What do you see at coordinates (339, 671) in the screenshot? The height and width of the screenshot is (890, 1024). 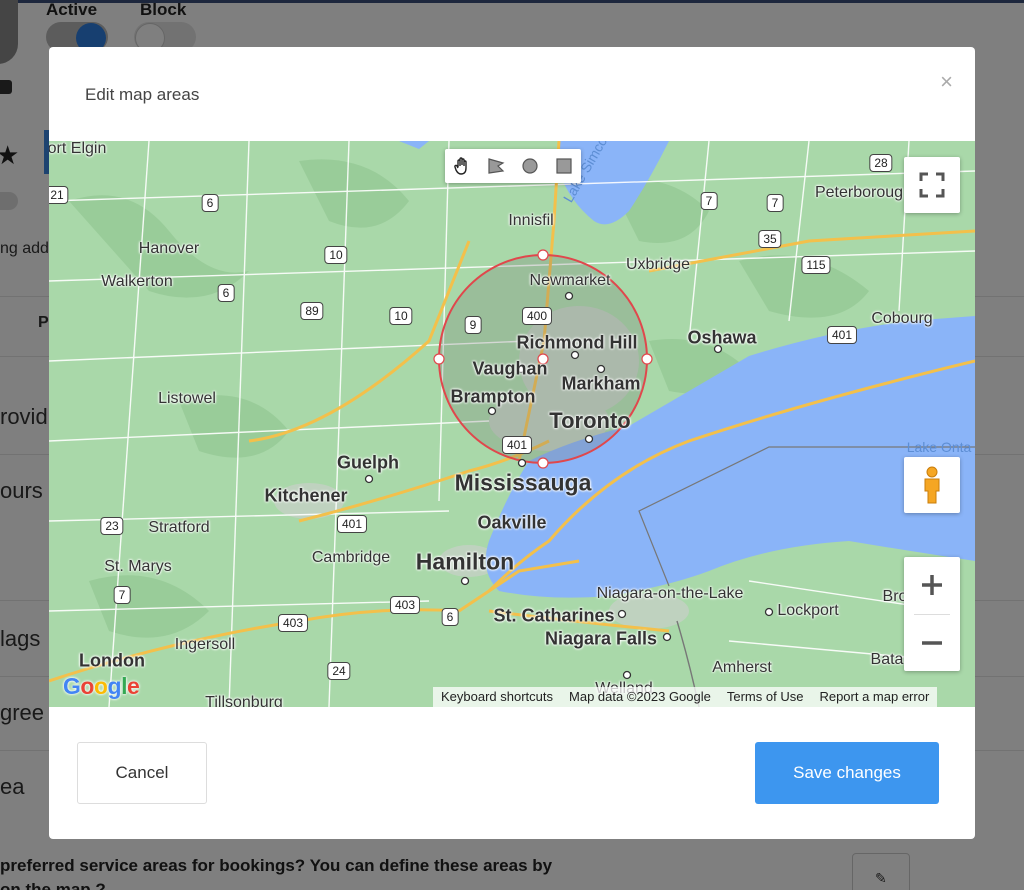 I see `route-shield: 24` at bounding box center [339, 671].